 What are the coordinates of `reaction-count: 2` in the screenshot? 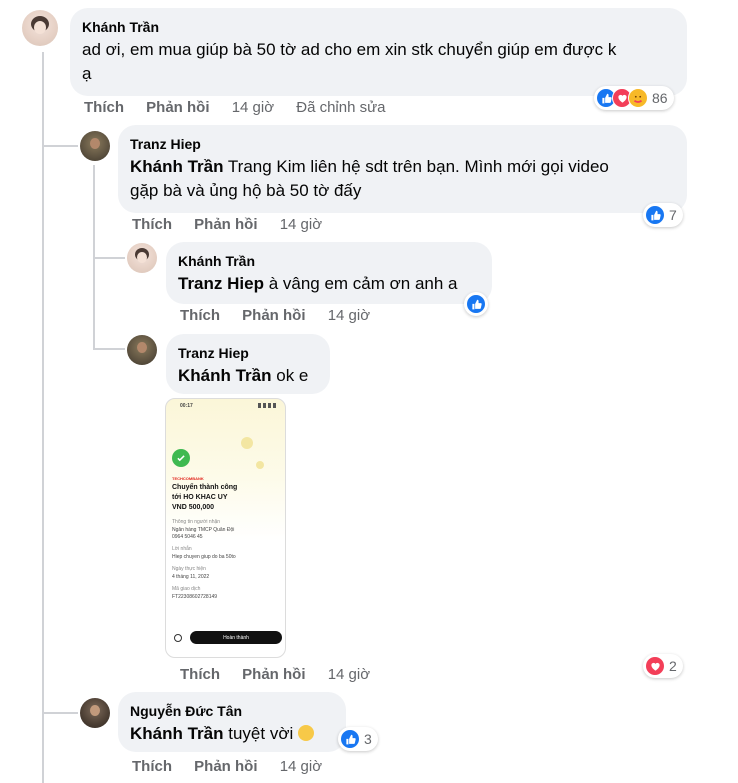 It's located at (673, 666).